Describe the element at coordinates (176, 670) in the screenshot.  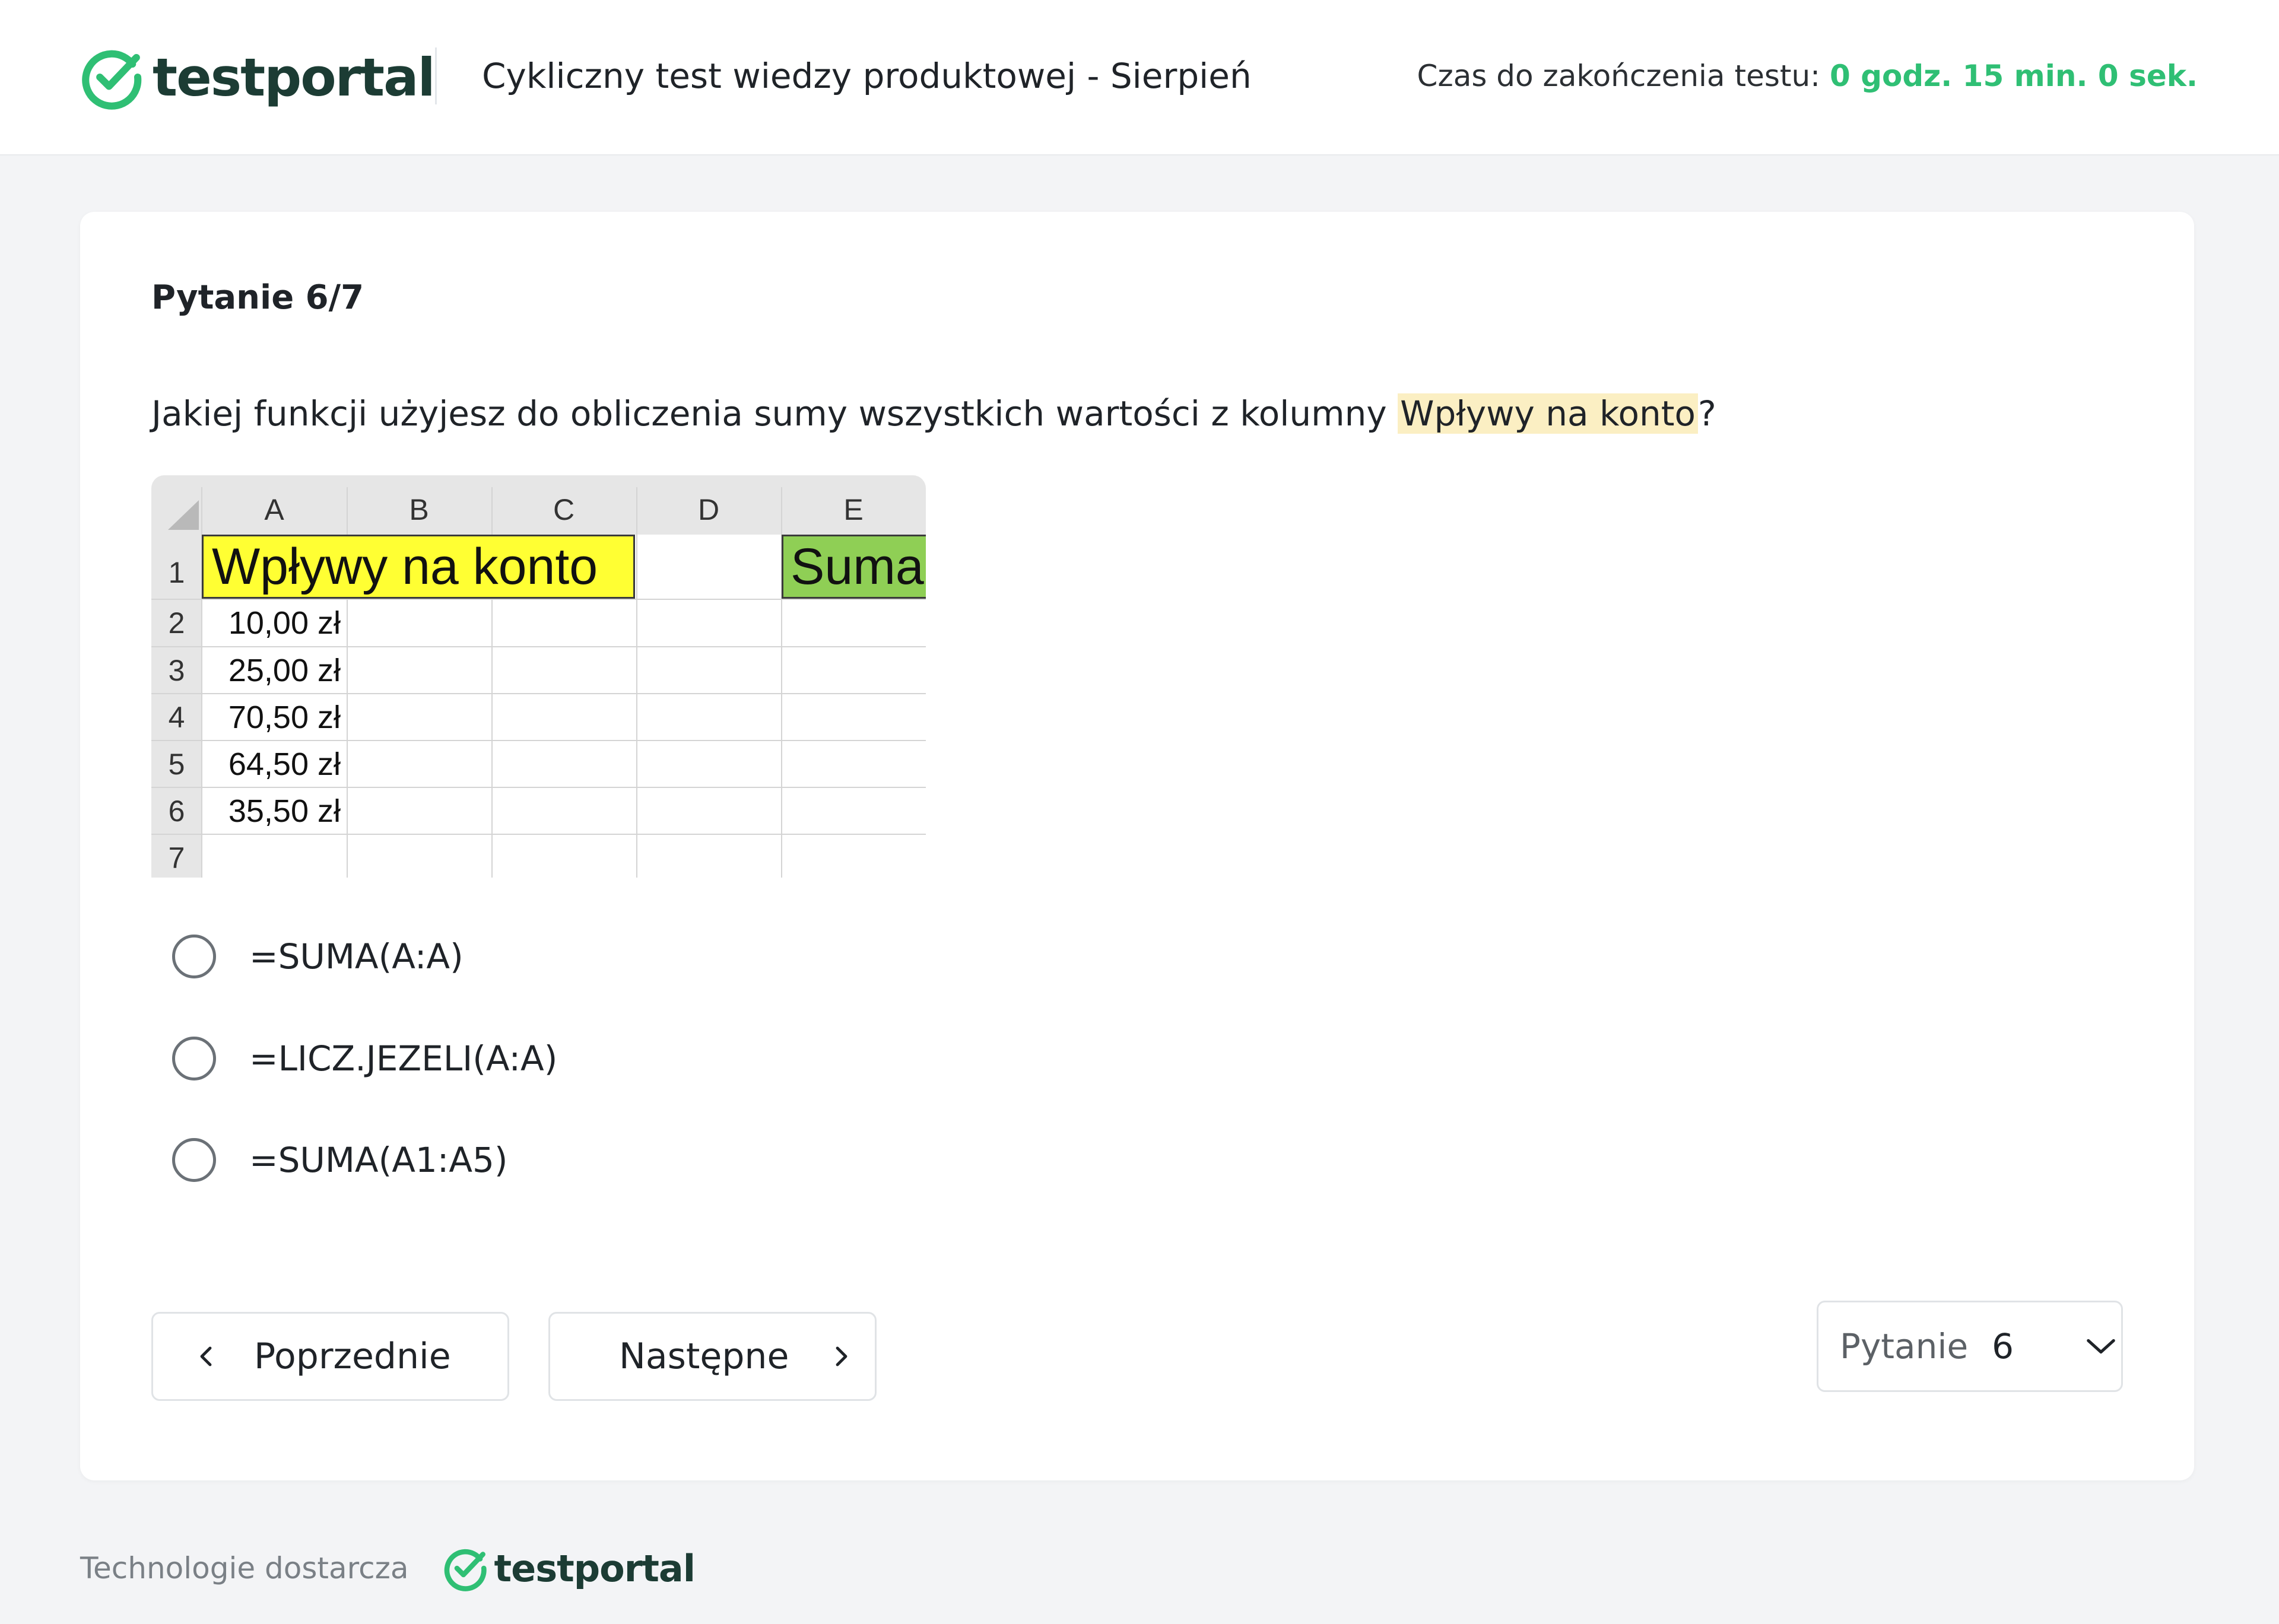
I see `row-label: 3` at that location.